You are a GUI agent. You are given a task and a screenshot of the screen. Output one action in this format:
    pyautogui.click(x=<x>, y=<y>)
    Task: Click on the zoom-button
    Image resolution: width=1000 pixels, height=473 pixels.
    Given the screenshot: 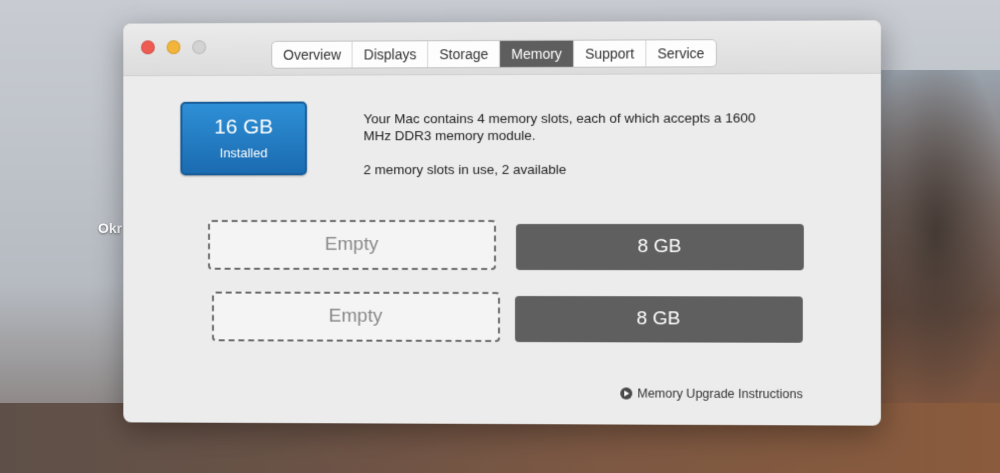 What is the action you would take?
    pyautogui.click(x=199, y=47)
    